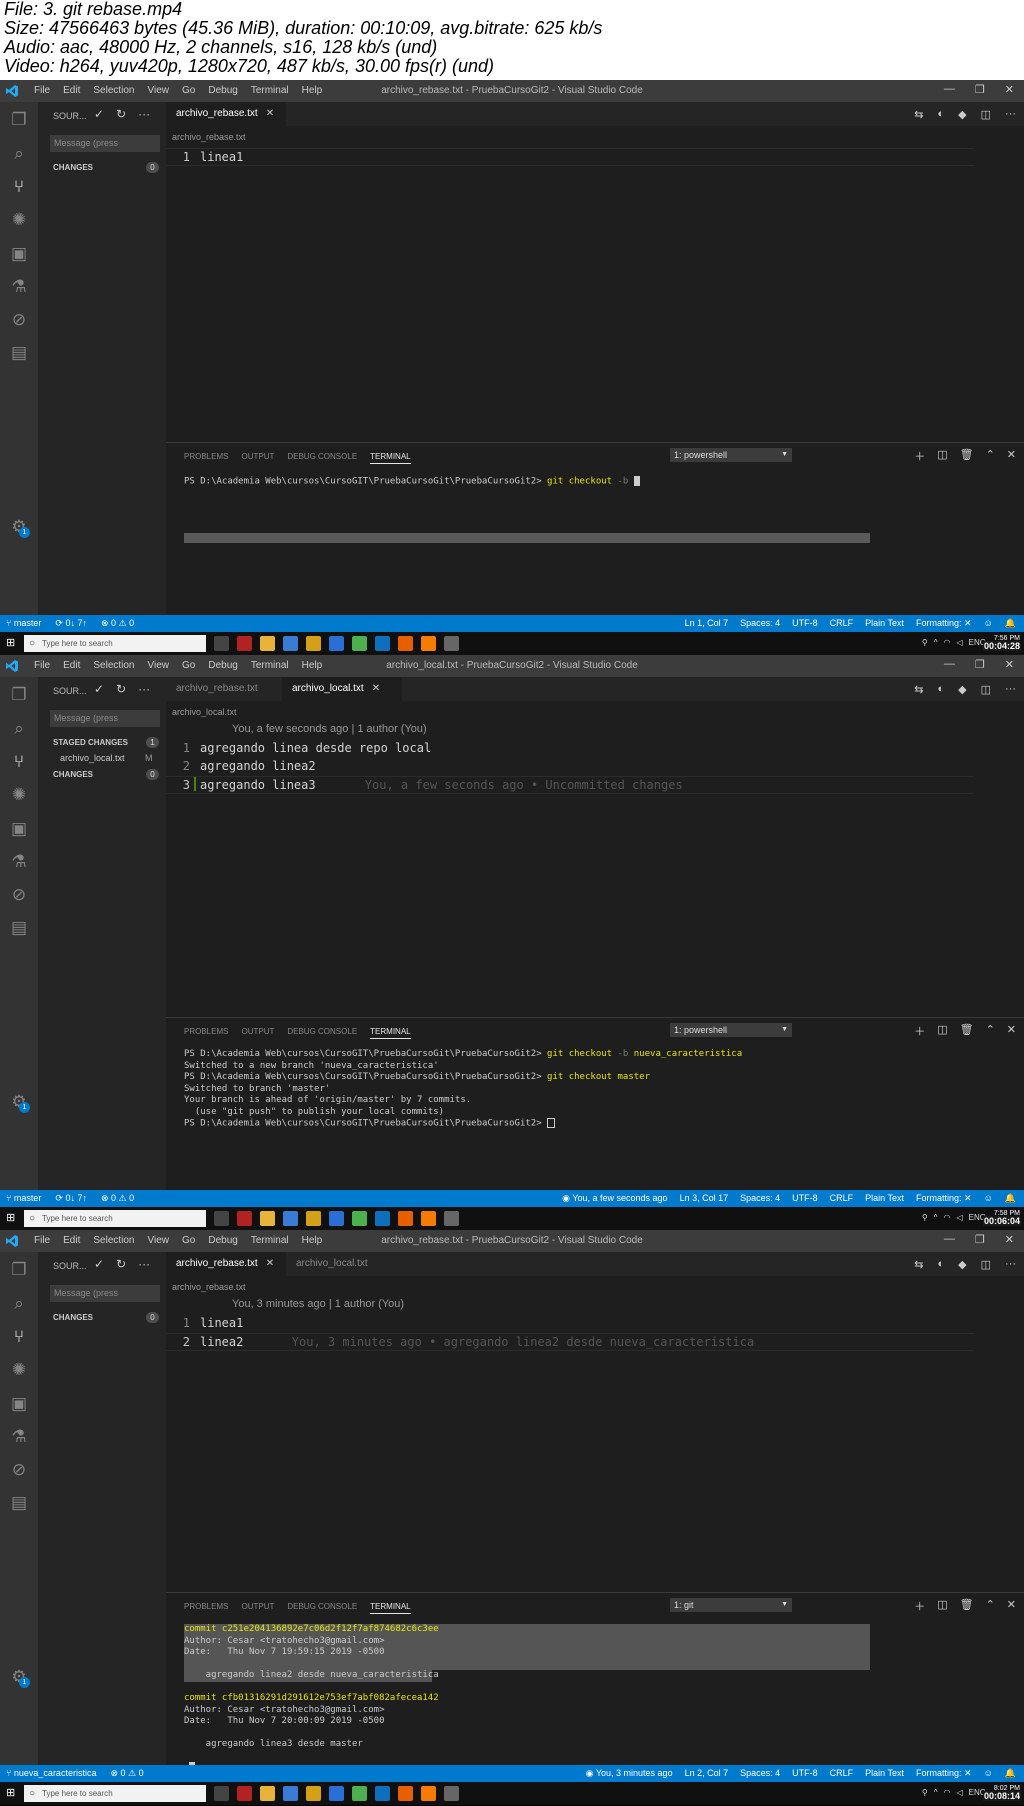 The height and width of the screenshot is (1806, 1024). I want to click on sublime-icon, so click(313, 643).